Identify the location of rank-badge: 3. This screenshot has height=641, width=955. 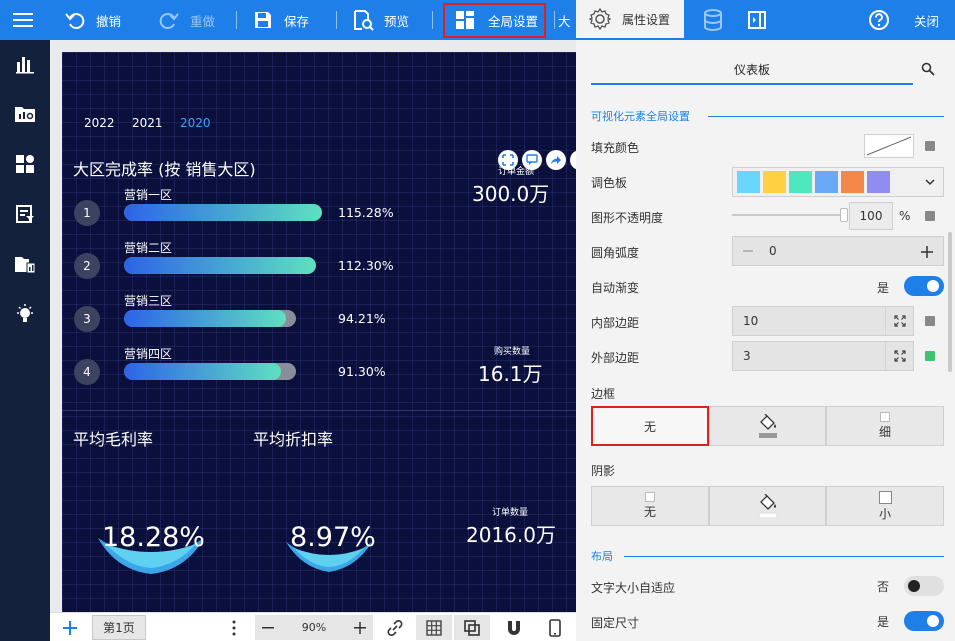
(87, 319).